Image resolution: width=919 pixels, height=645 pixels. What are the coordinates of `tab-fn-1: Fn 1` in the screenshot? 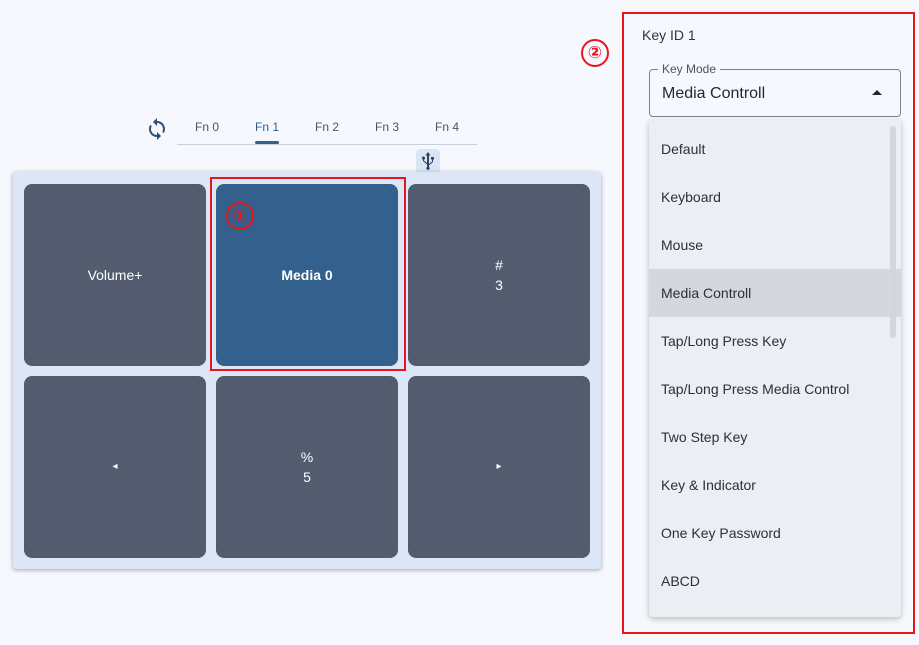 It's located at (267, 127).